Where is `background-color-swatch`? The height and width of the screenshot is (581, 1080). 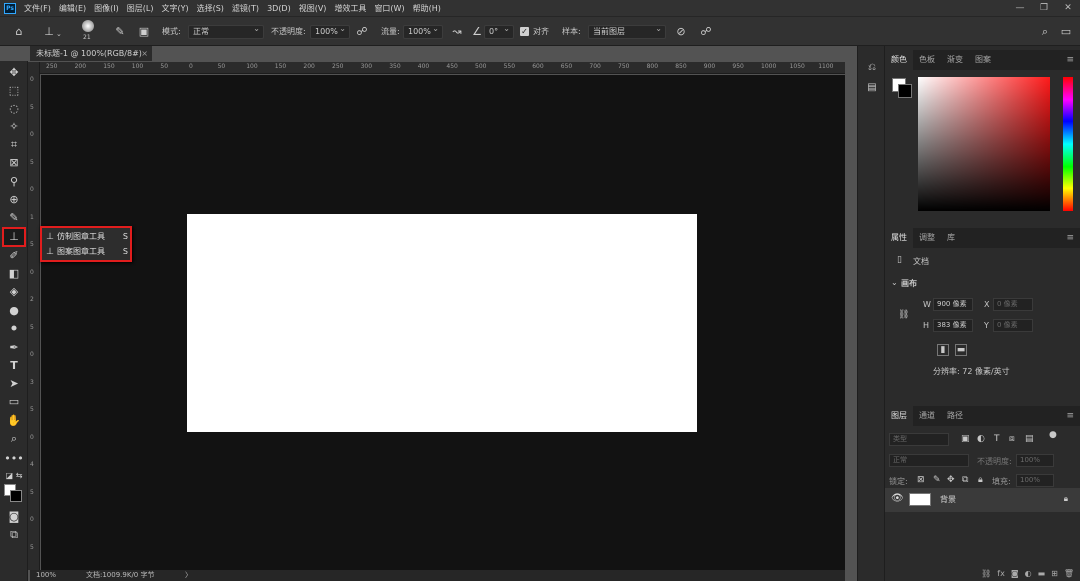
background-color-swatch is located at coordinates (16, 496).